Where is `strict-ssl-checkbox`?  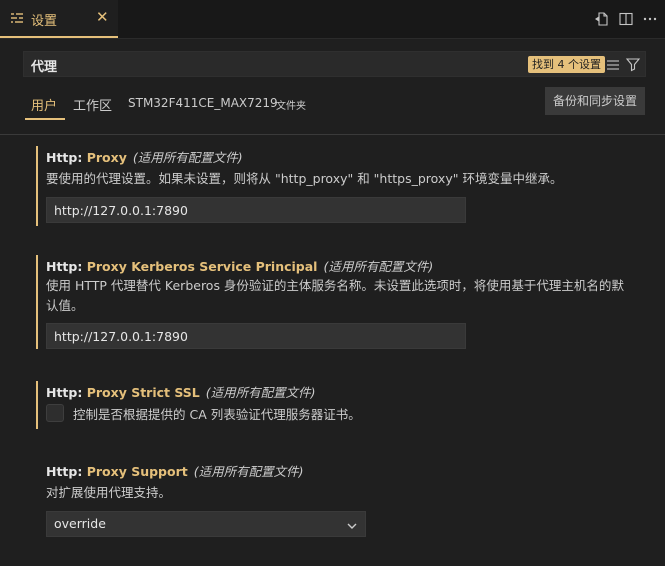
strict-ssl-checkbox is located at coordinates (55, 413).